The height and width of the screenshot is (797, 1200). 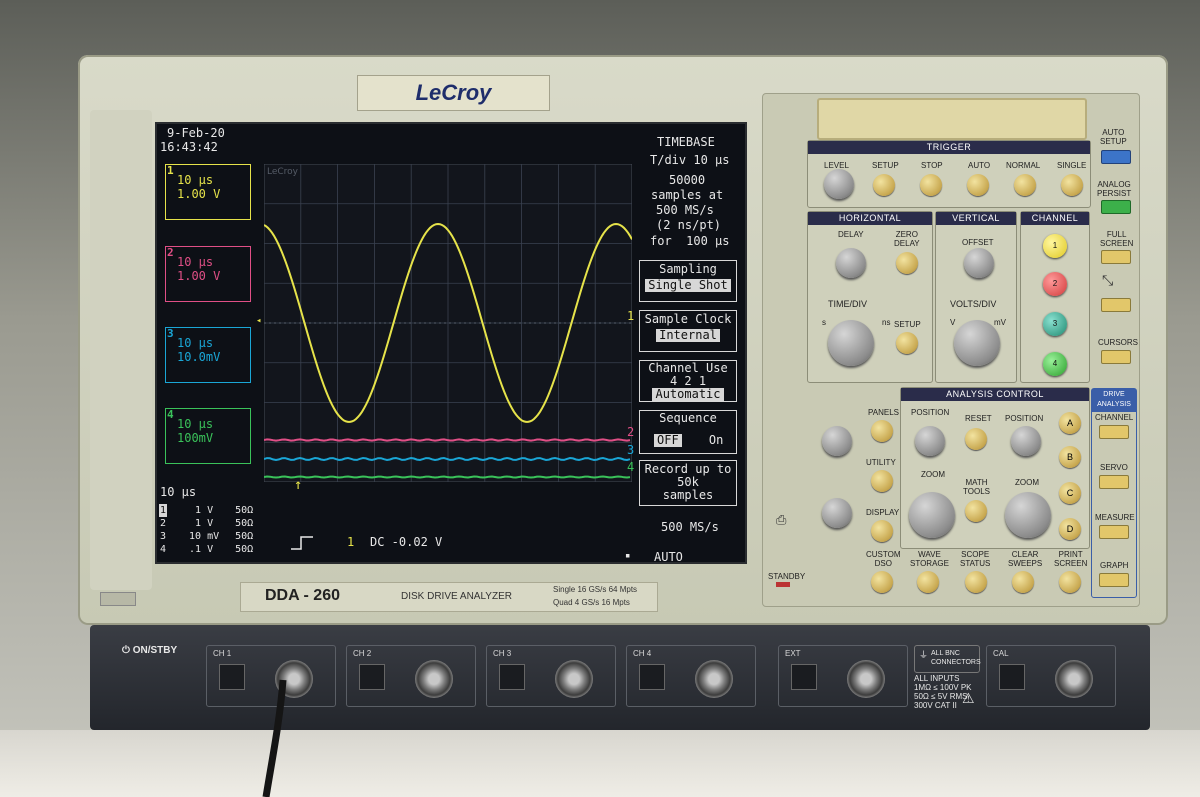 I want to click on sample-clock-menu: Sample Clock Internal, so click(x=688, y=331).